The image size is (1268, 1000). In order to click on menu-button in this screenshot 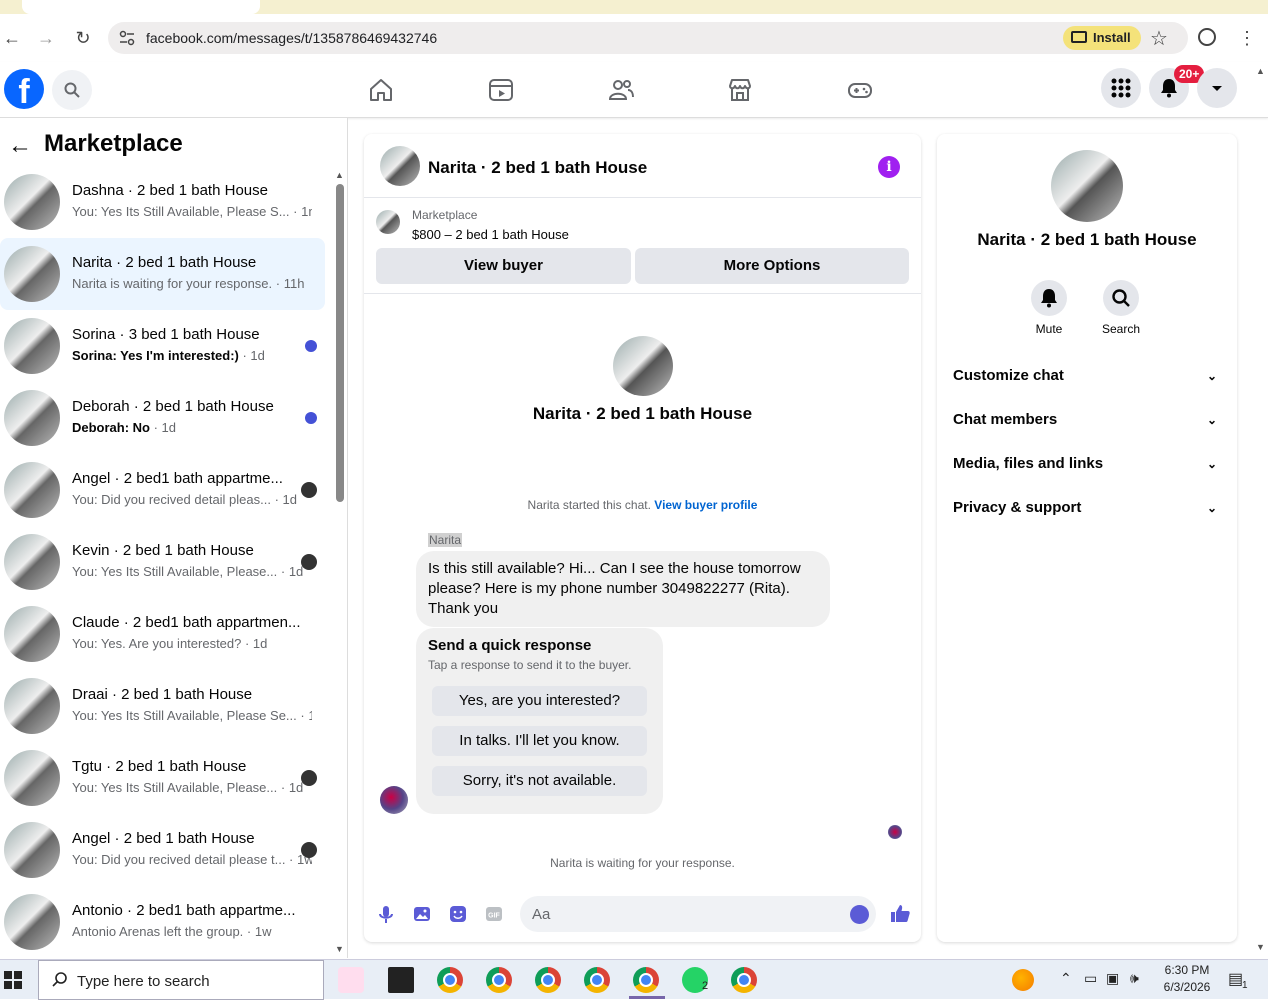, I will do `click(1121, 88)`.